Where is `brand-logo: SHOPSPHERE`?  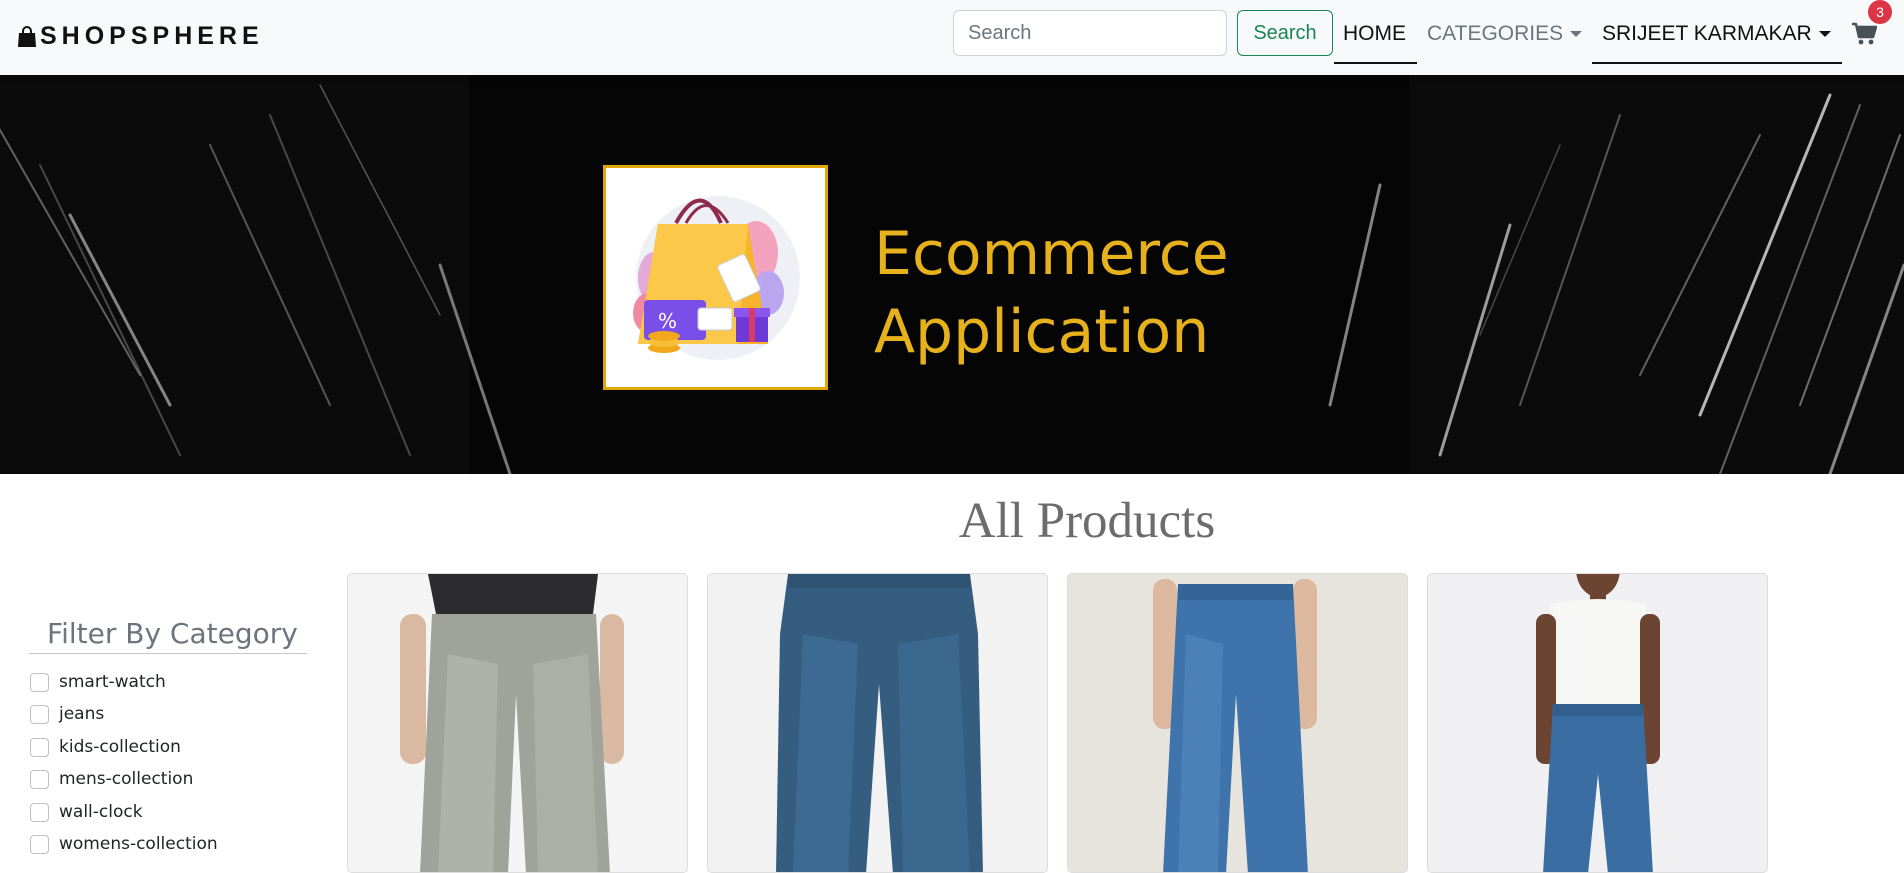
brand-logo: SHOPSPHERE is located at coordinates (140, 36).